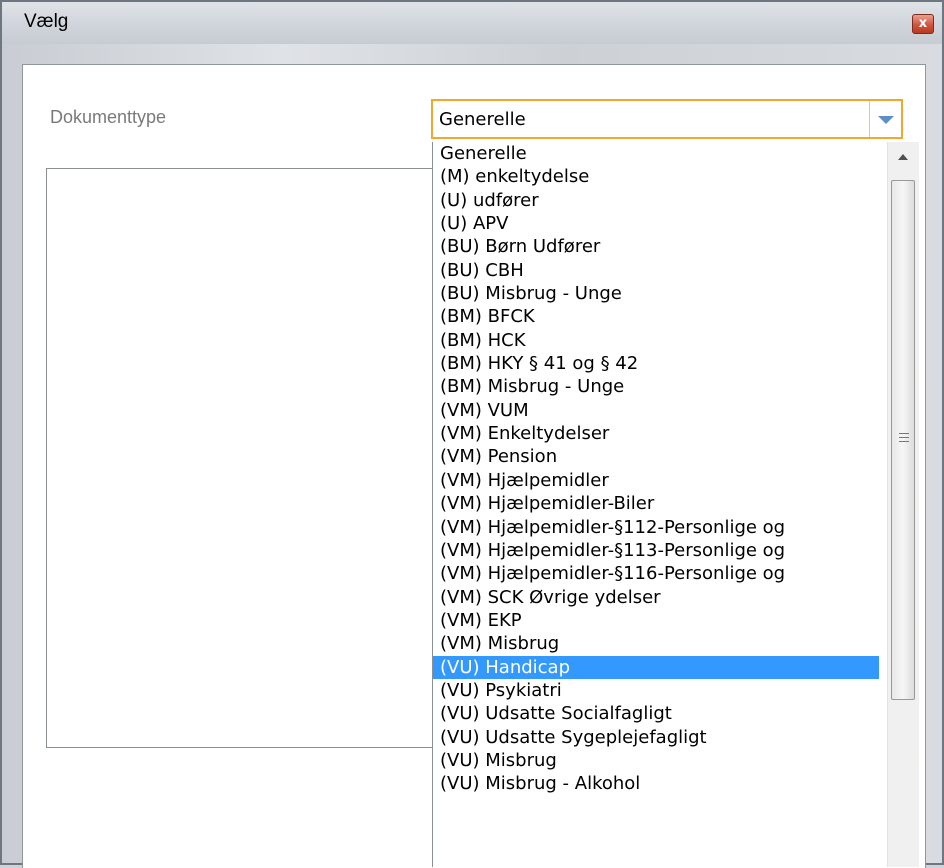 The image size is (944, 868). I want to click on dropdown-option: (VM) Hjælpemidler-Biler, so click(656, 503).